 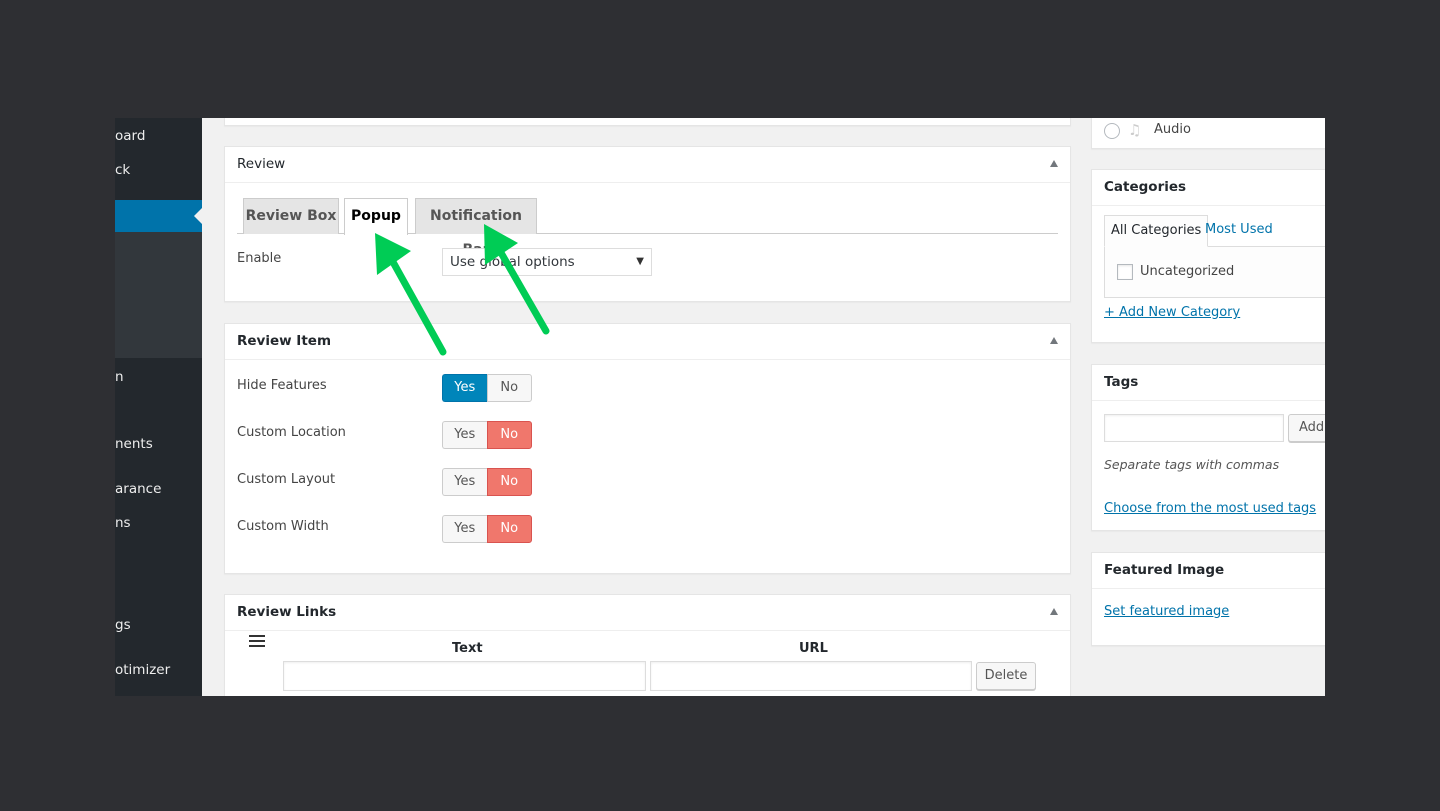 I want to click on hide-features-toggle: Yes No, so click(x=487, y=388).